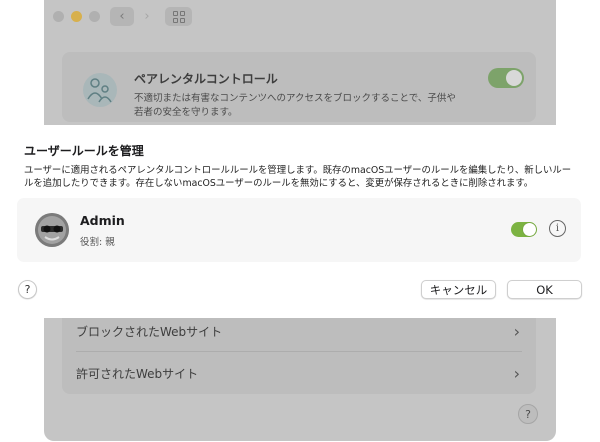 This screenshot has width=600, height=442. Describe the element at coordinates (149, 331) in the screenshot. I see `blocked-websites-label: ブロックされたWebサイト` at that location.